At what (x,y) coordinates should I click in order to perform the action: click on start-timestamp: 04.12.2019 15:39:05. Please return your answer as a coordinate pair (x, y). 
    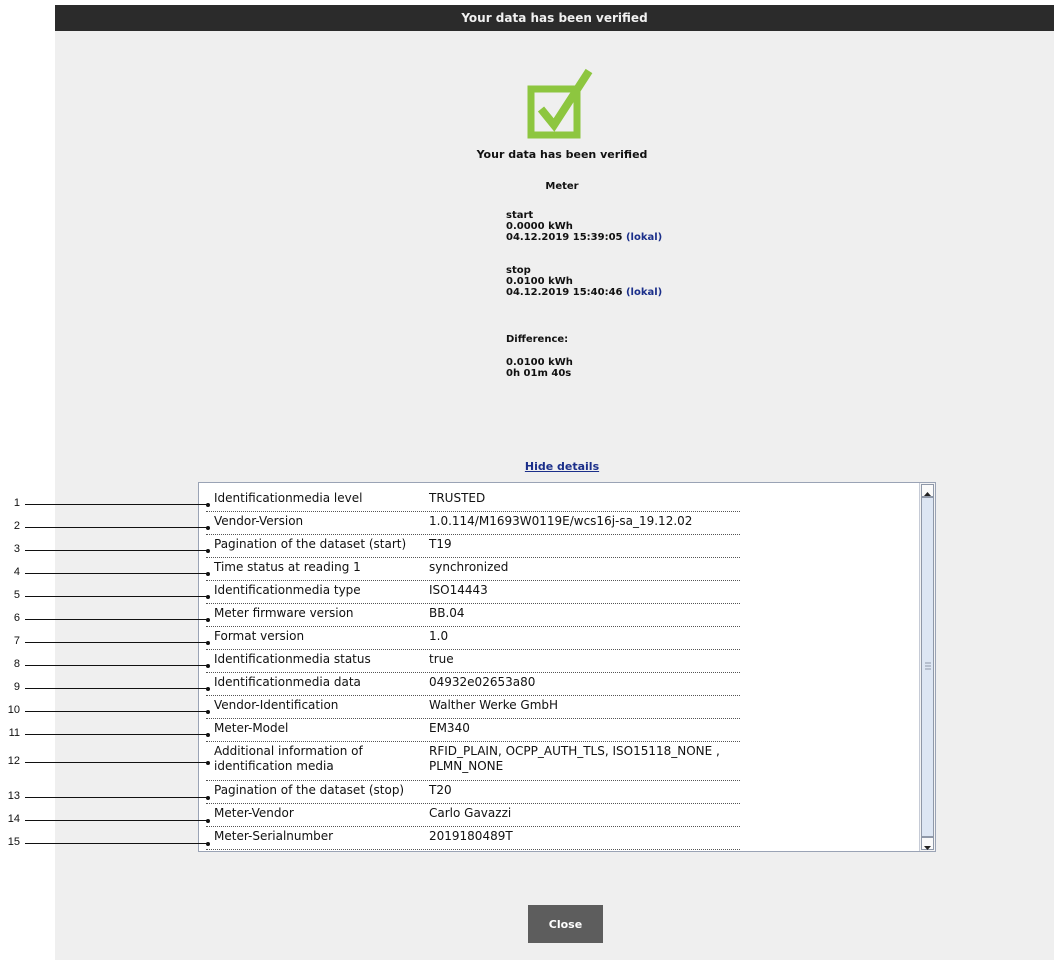
    Looking at the image, I should click on (564, 237).